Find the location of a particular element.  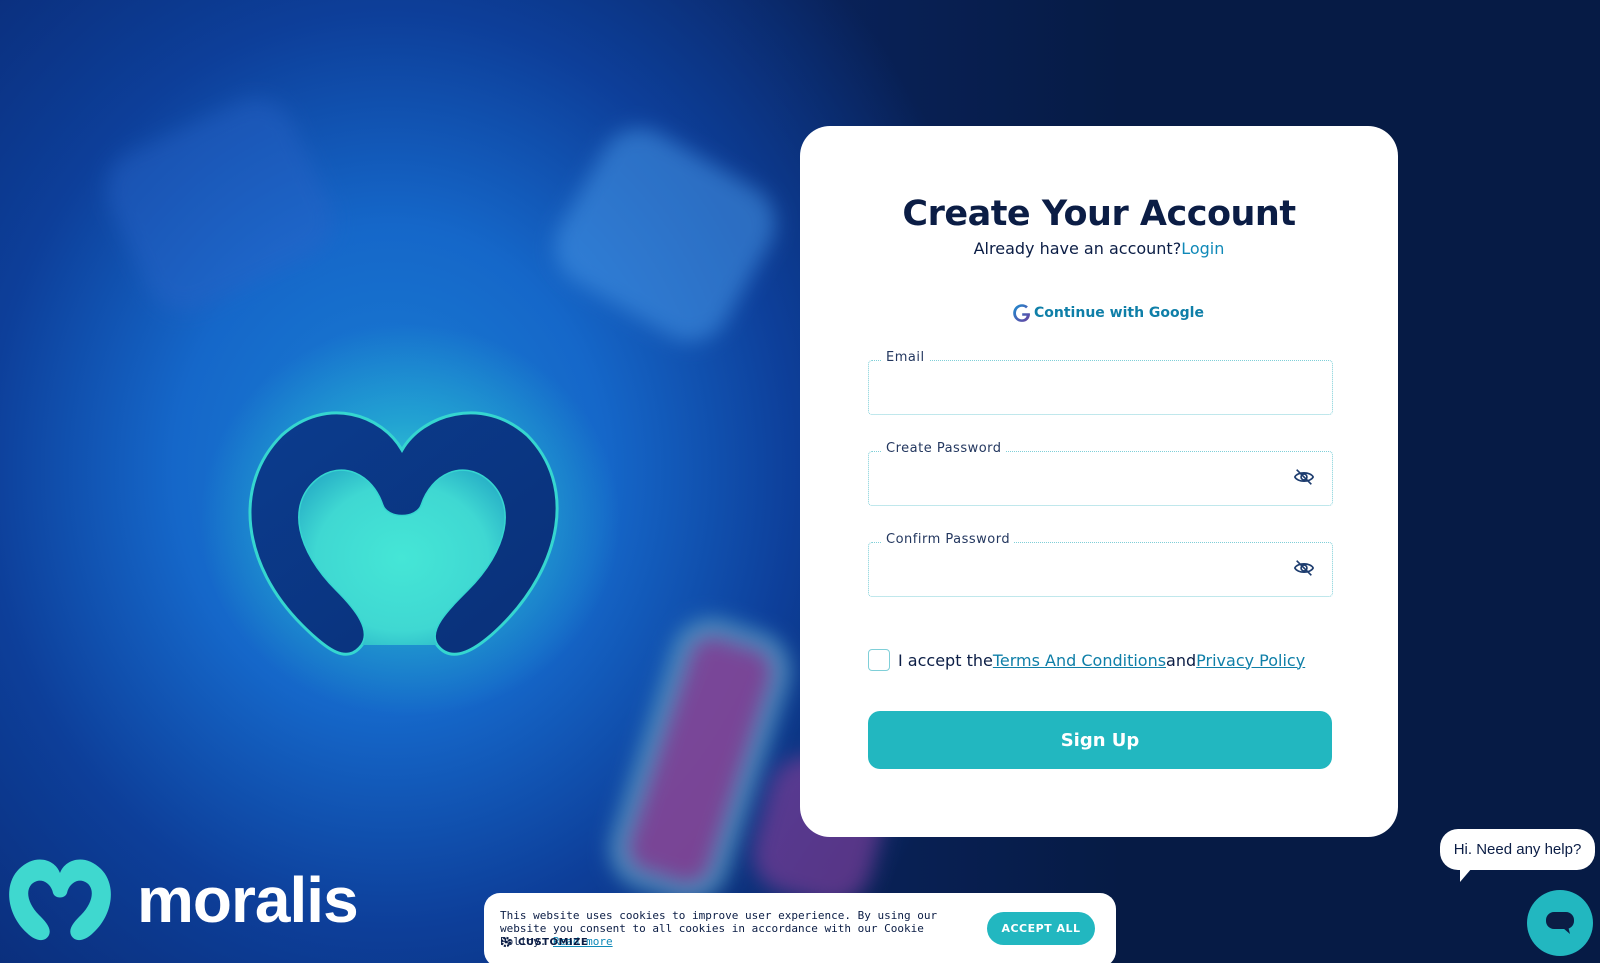

chat-launcher-button is located at coordinates (1560, 923).